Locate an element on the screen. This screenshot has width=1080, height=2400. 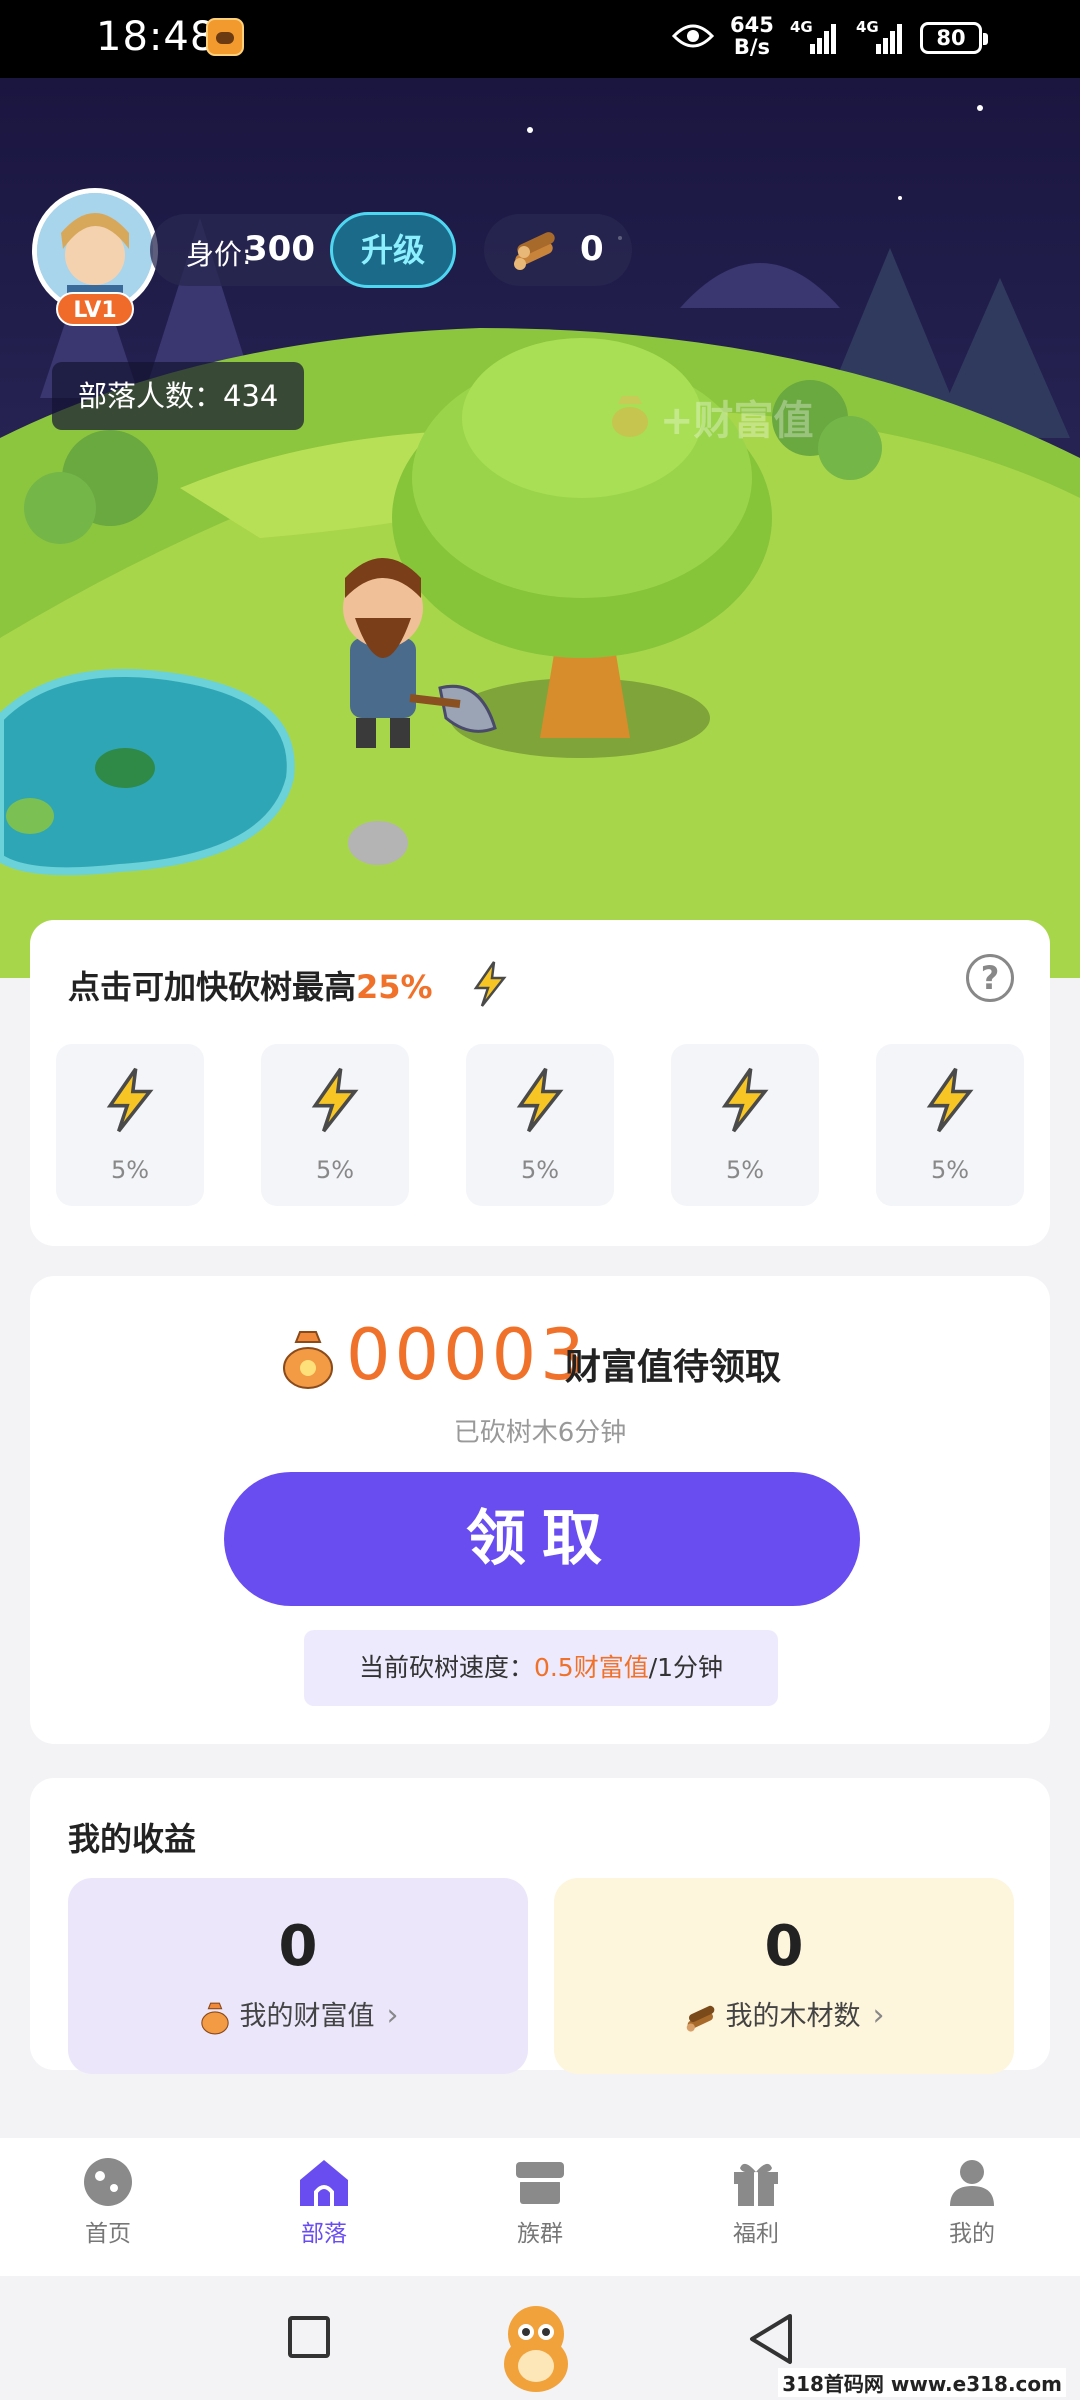
speed-title-pct: 25% is located at coordinates (394, 987).